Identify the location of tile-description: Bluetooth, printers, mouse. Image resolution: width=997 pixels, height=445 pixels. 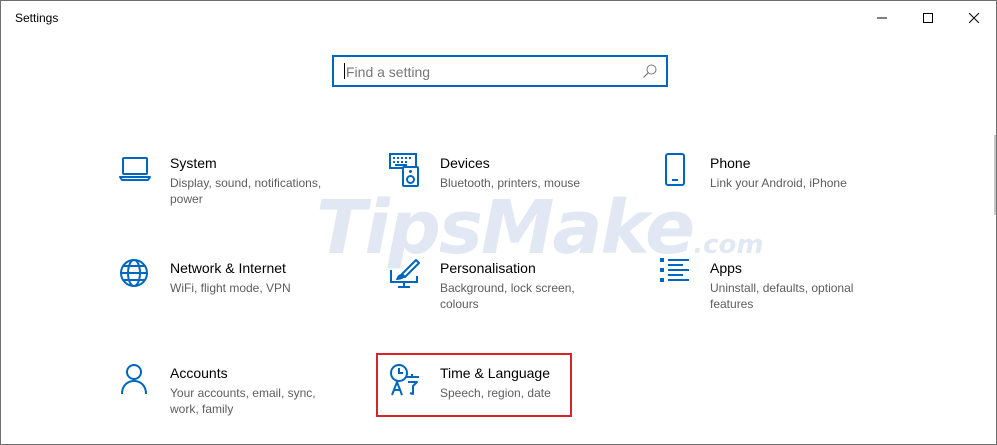
(510, 183).